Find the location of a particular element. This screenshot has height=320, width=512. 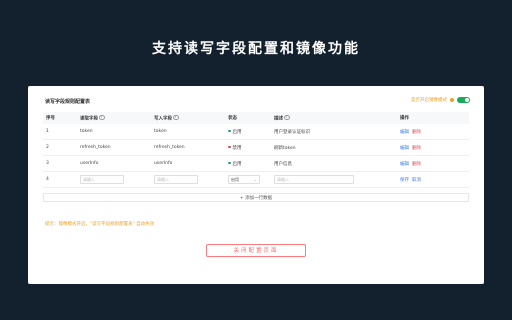

tip-text: 提示：镜像模式开启，"读写字段规则配置表" 自动失效 is located at coordinates (100, 224).